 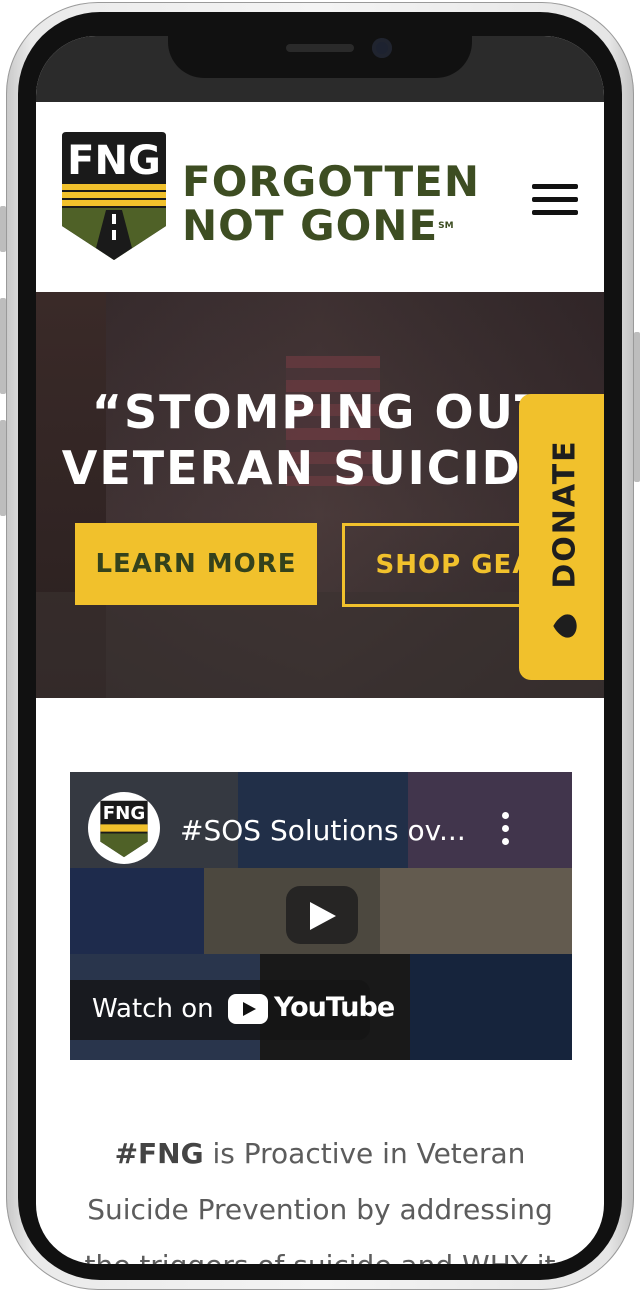 What do you see at coordinates (320, 48) in the screenshot?
I see `speaker-grille` at bounding box center [320, 48].